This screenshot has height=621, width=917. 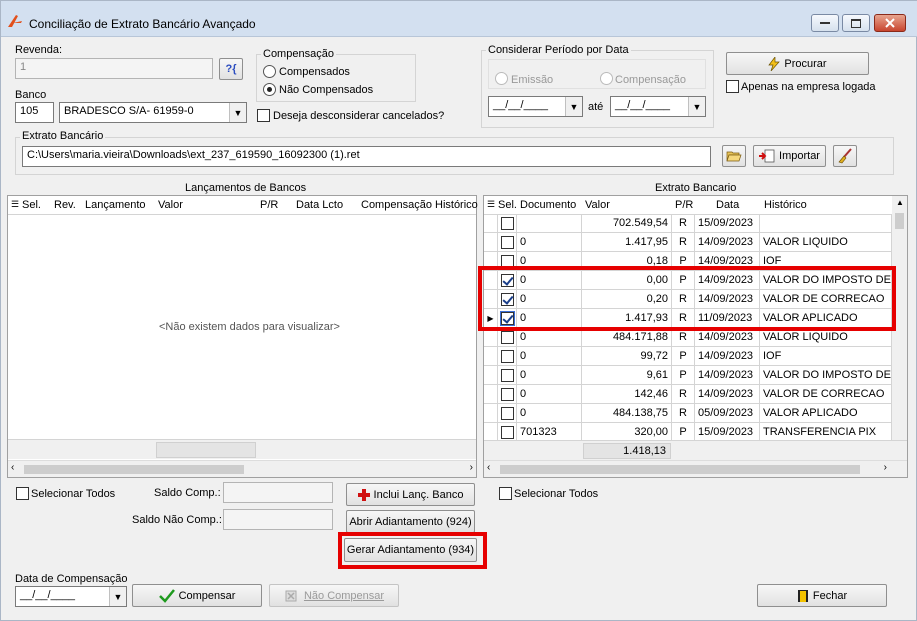 I want to click on empresa-logada-checkbox, so click(x=732, y=86).